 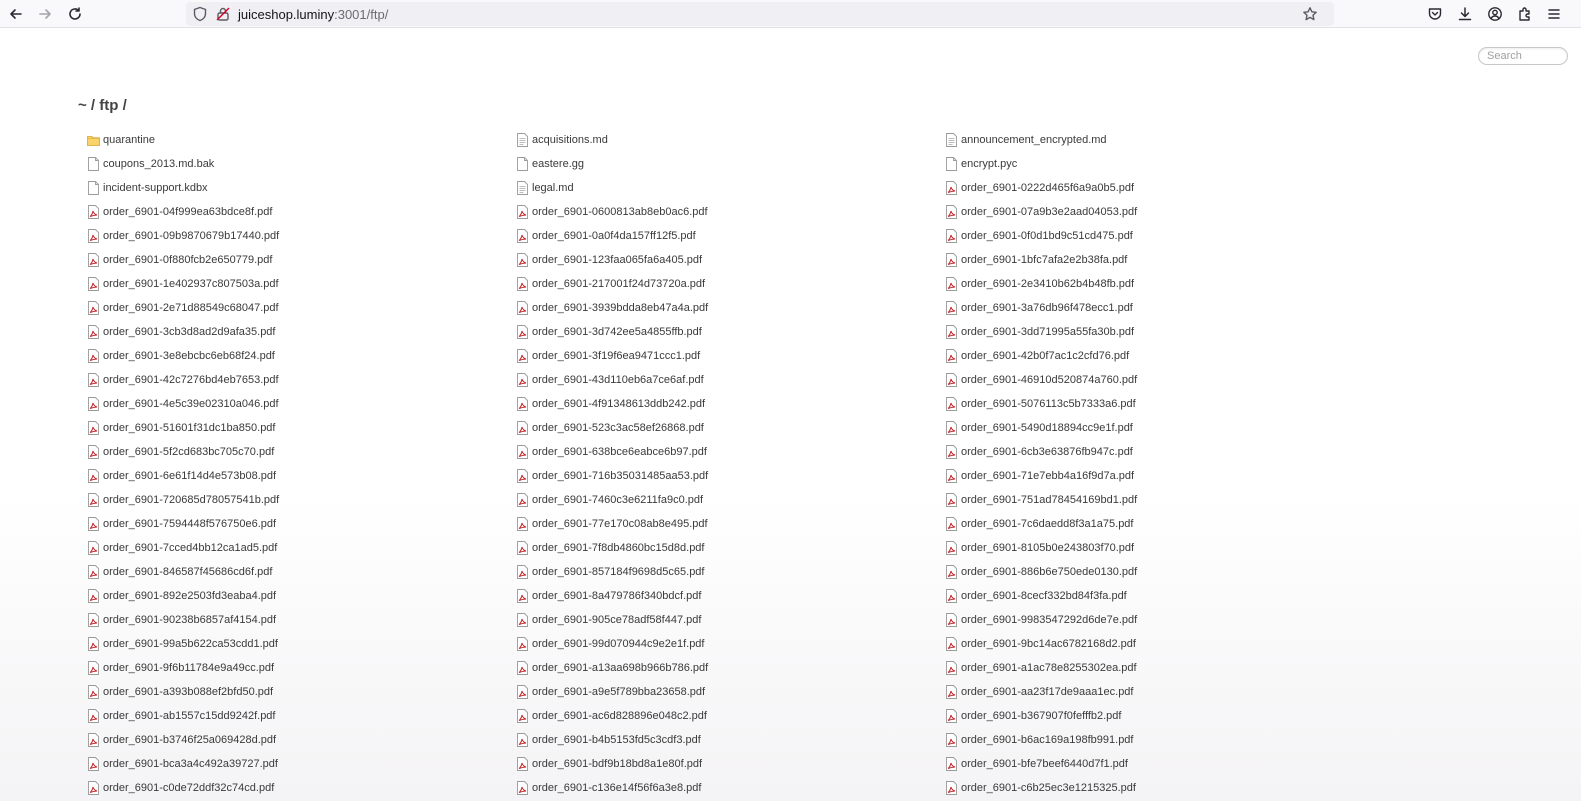 What do you see at coordinates (1034, 140) in the screenshot?
I see `file-name: announcement_encrypted.md` at bounding box center [1034, 140].